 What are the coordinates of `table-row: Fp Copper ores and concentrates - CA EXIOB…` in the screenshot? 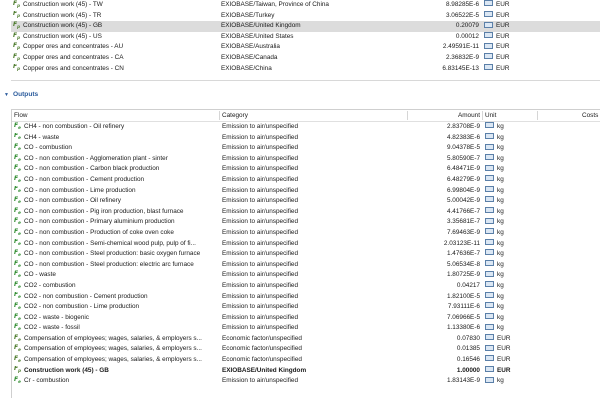 It's located at (305, 58).